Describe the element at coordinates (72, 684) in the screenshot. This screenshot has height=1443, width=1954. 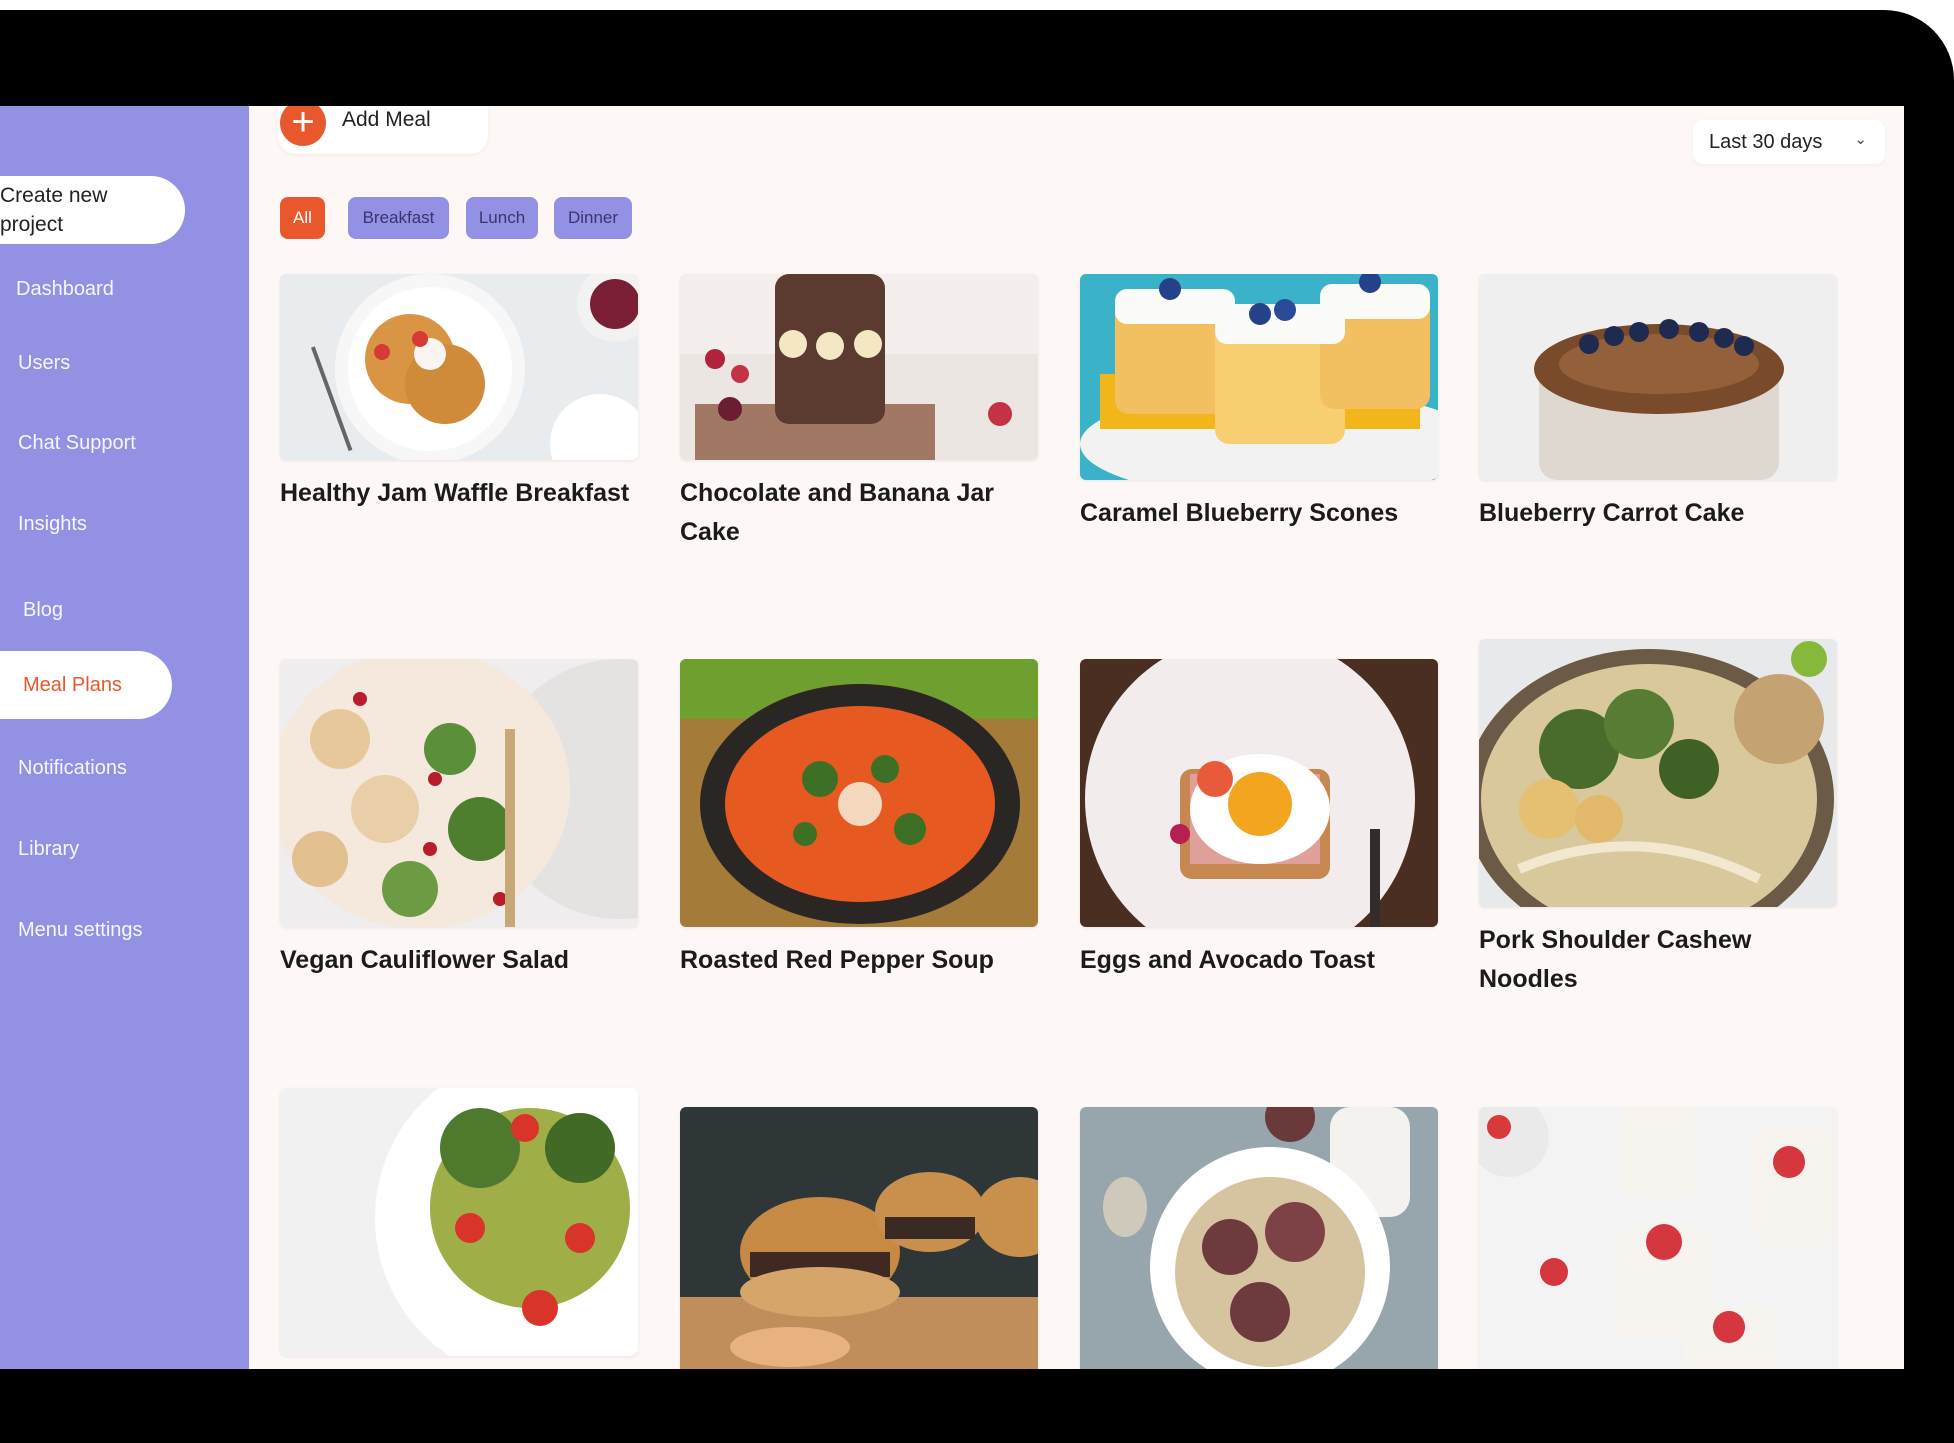
I see `sidebar-item-label: Meal Plans` at that location.